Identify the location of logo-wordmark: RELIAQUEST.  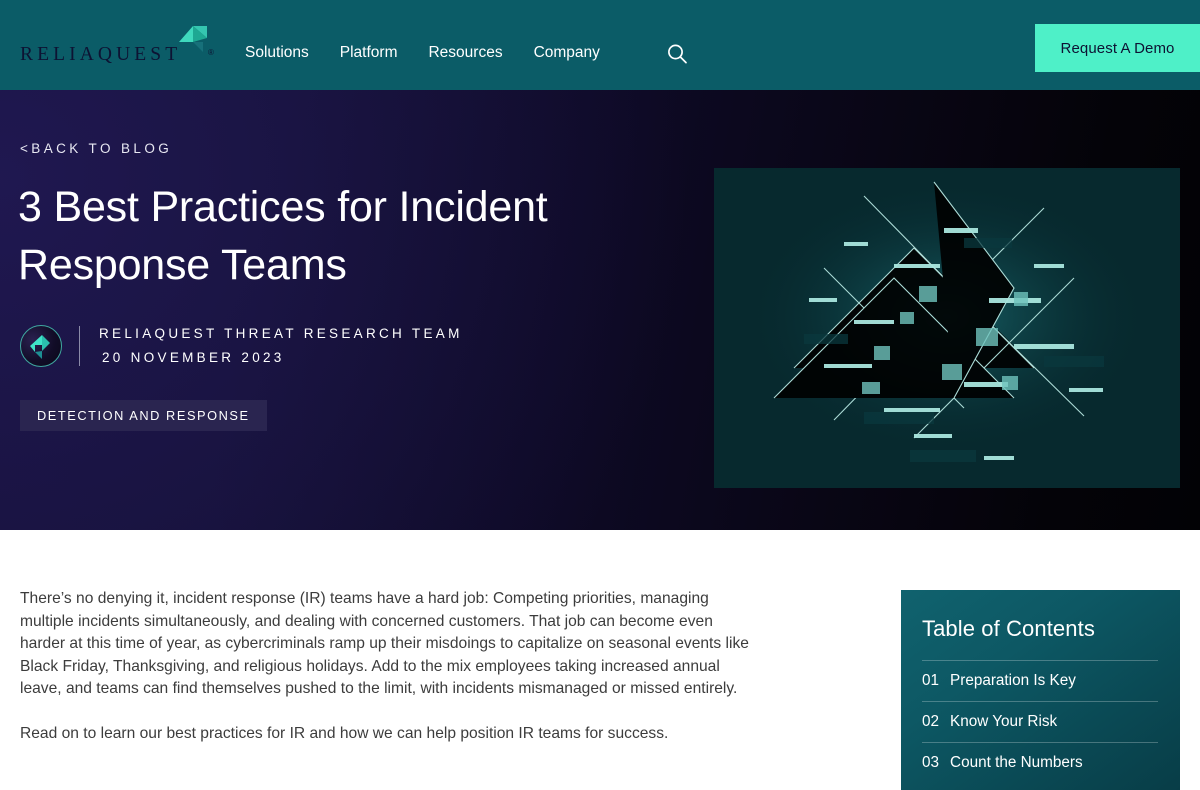
(101, 54).